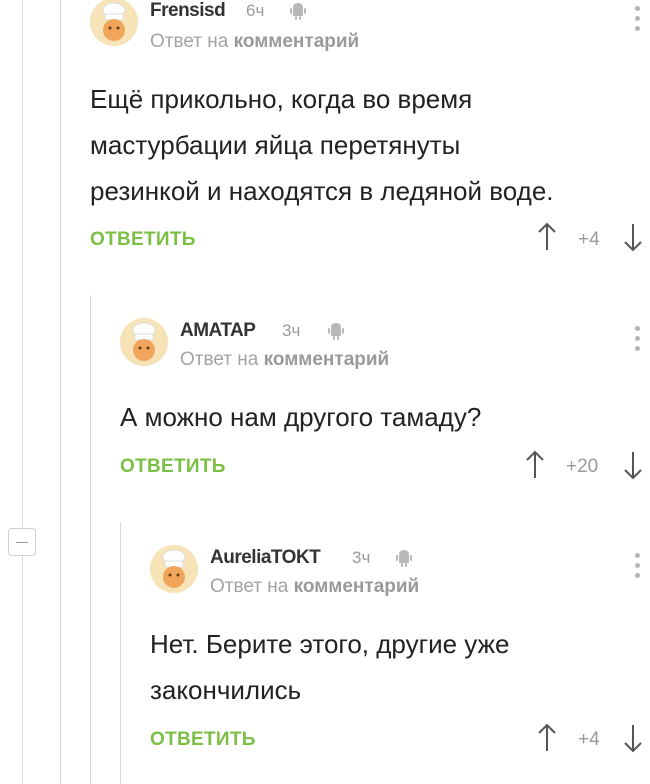 Image resolution: width=650 pixels, height=784 pixels. I want to click on rating: +20, so click(582, 466).